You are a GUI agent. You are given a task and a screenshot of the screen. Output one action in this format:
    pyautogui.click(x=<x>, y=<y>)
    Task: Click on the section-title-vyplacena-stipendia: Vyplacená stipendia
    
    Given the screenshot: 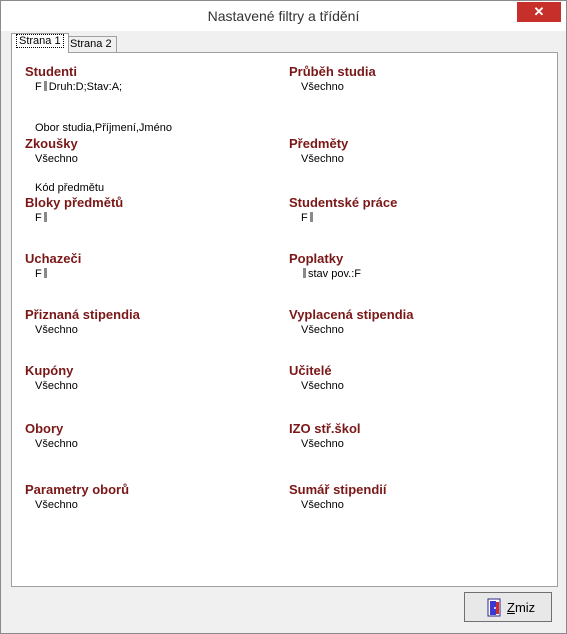 What is the action you would take?
    pyautogui.click(x=351, y=314)
    